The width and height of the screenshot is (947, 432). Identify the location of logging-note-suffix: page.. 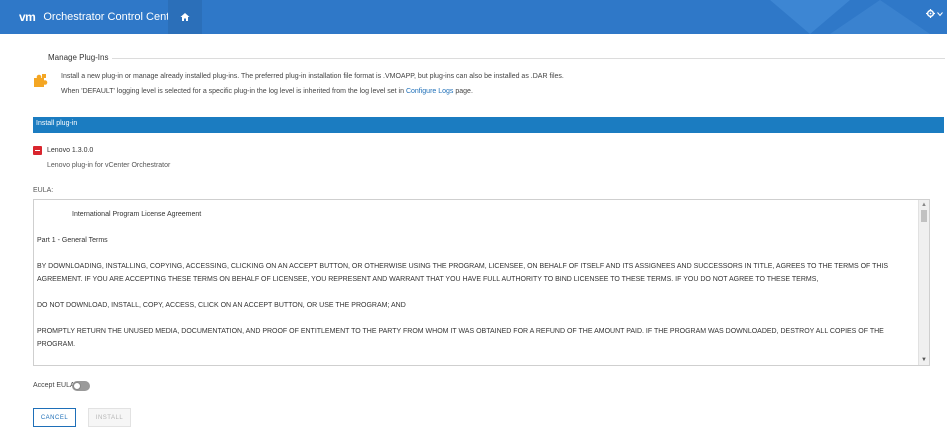
(463, 91).